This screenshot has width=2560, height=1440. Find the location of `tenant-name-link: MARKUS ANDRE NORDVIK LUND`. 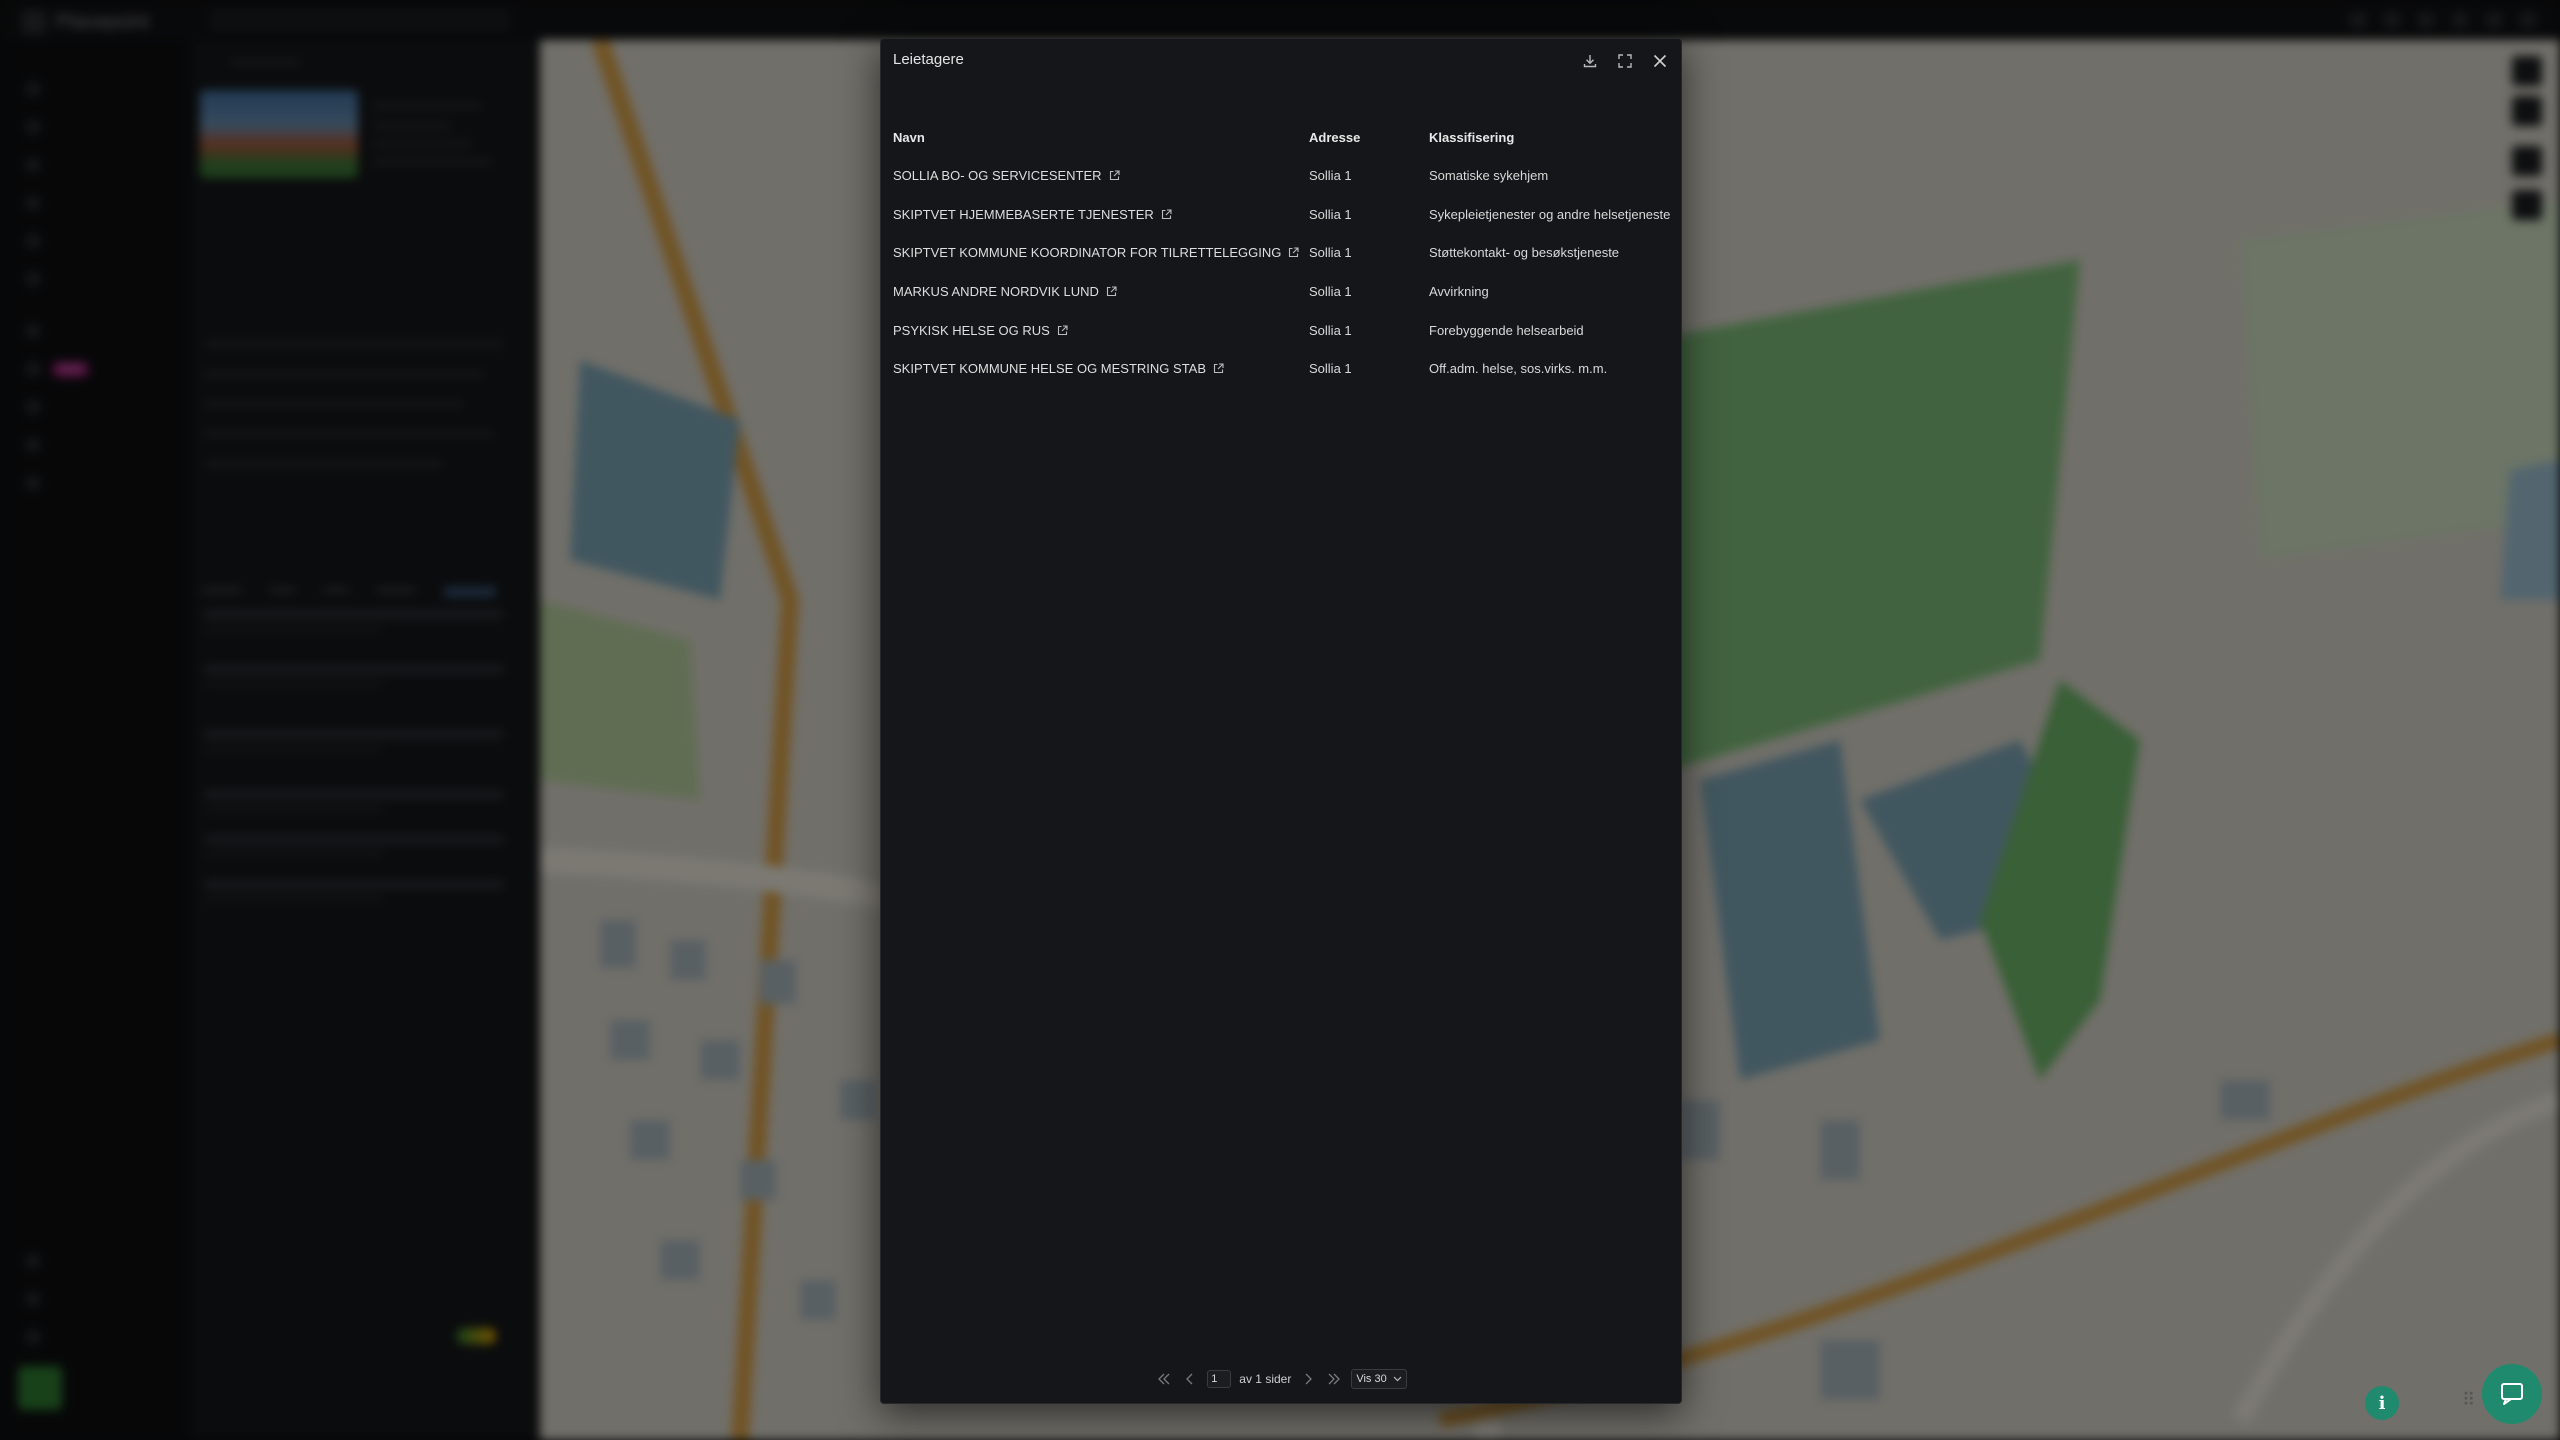

tenant-name-link: MARKUS ANDRE NORDVIK LUND is located at coordinates (1005, 291).